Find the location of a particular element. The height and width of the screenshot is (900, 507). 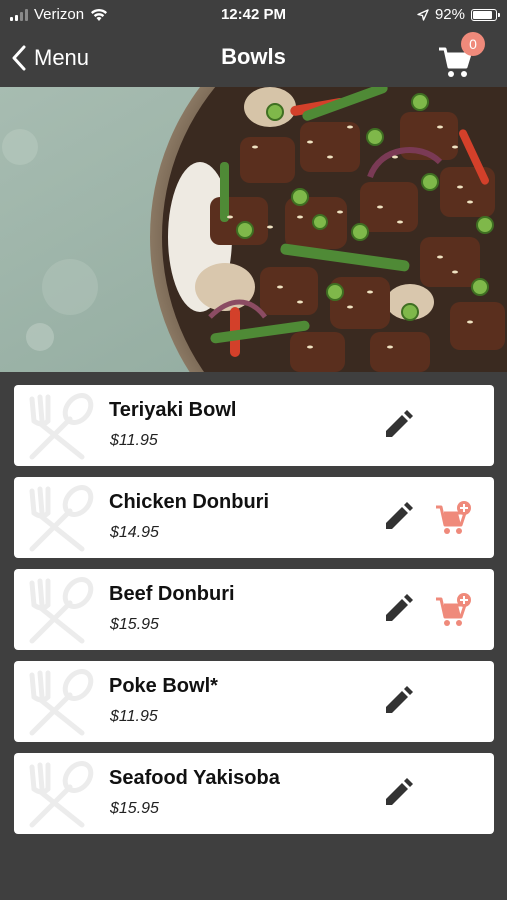

nav-bar: Menu Bowls 0 is located at coordinates (253, 59).